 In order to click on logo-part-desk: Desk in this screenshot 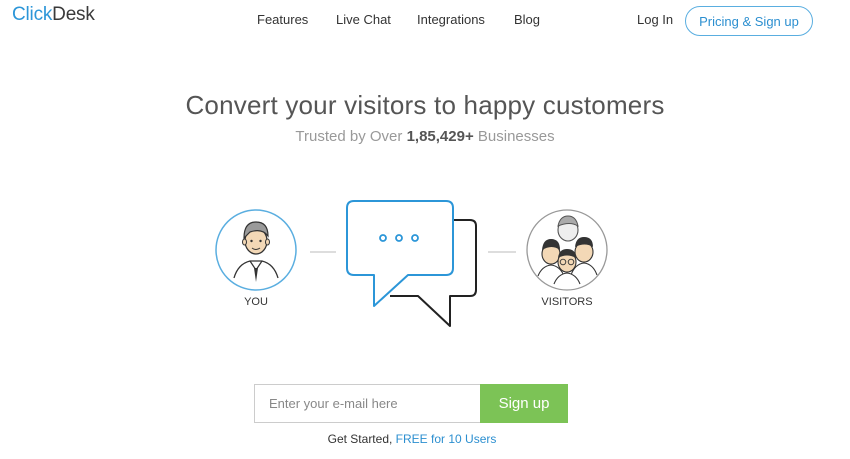, I will do `click(73, 14)`.